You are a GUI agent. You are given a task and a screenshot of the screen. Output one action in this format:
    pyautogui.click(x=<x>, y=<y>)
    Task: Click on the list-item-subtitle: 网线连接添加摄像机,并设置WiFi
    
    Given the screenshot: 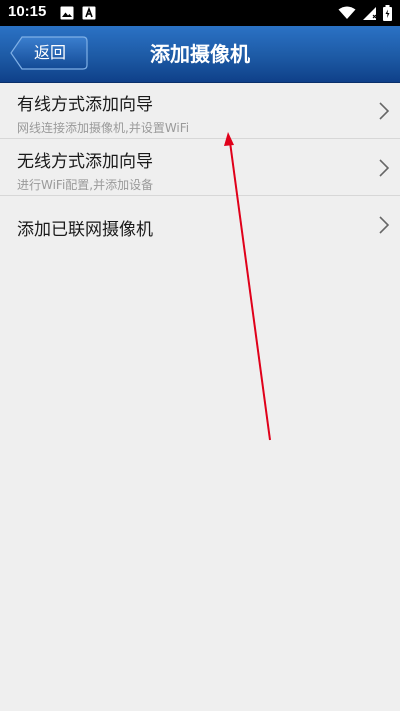 What is the action you would take?
    pyautogui.click(x=103, y=128)
    